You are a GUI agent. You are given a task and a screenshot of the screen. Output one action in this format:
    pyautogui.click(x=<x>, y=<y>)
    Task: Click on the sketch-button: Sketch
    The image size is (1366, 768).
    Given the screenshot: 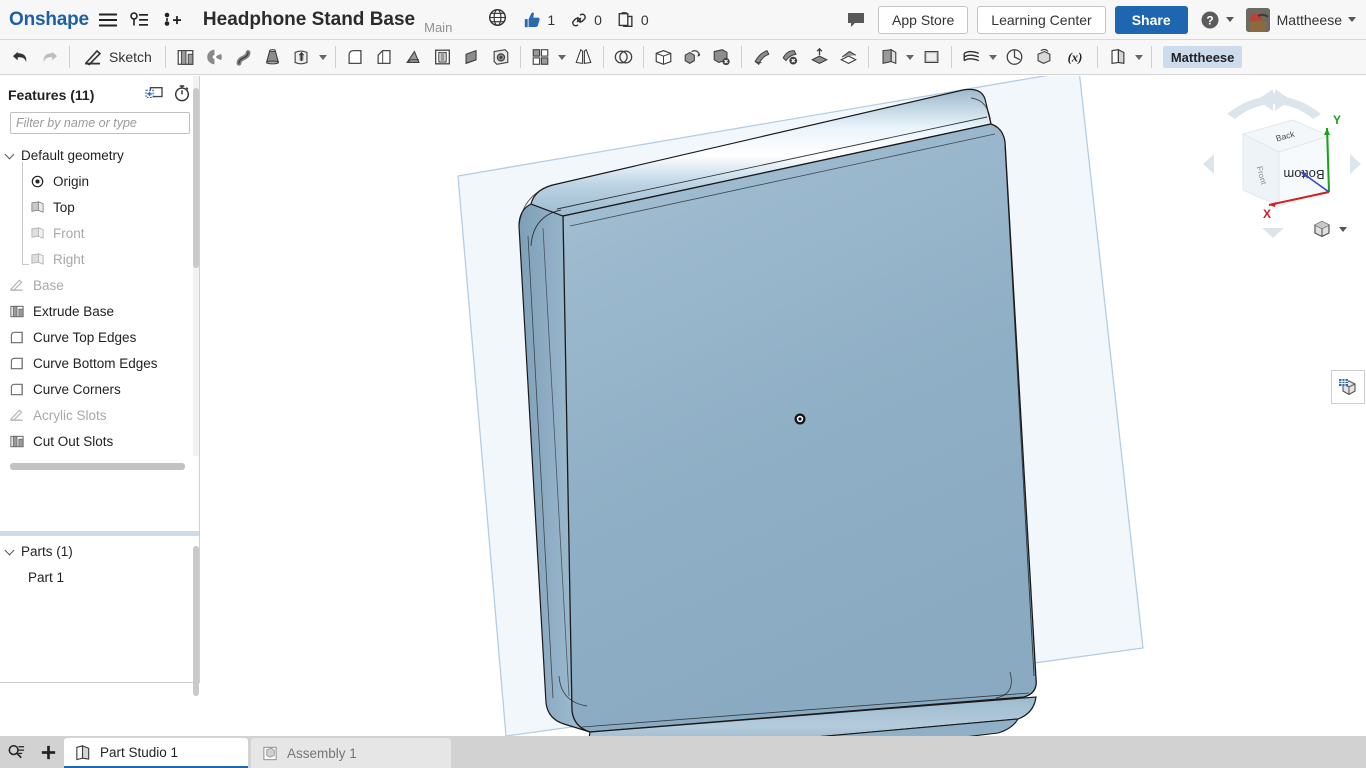 What is the action you would take?
    pyautogui.click(x=117, y=57)
    